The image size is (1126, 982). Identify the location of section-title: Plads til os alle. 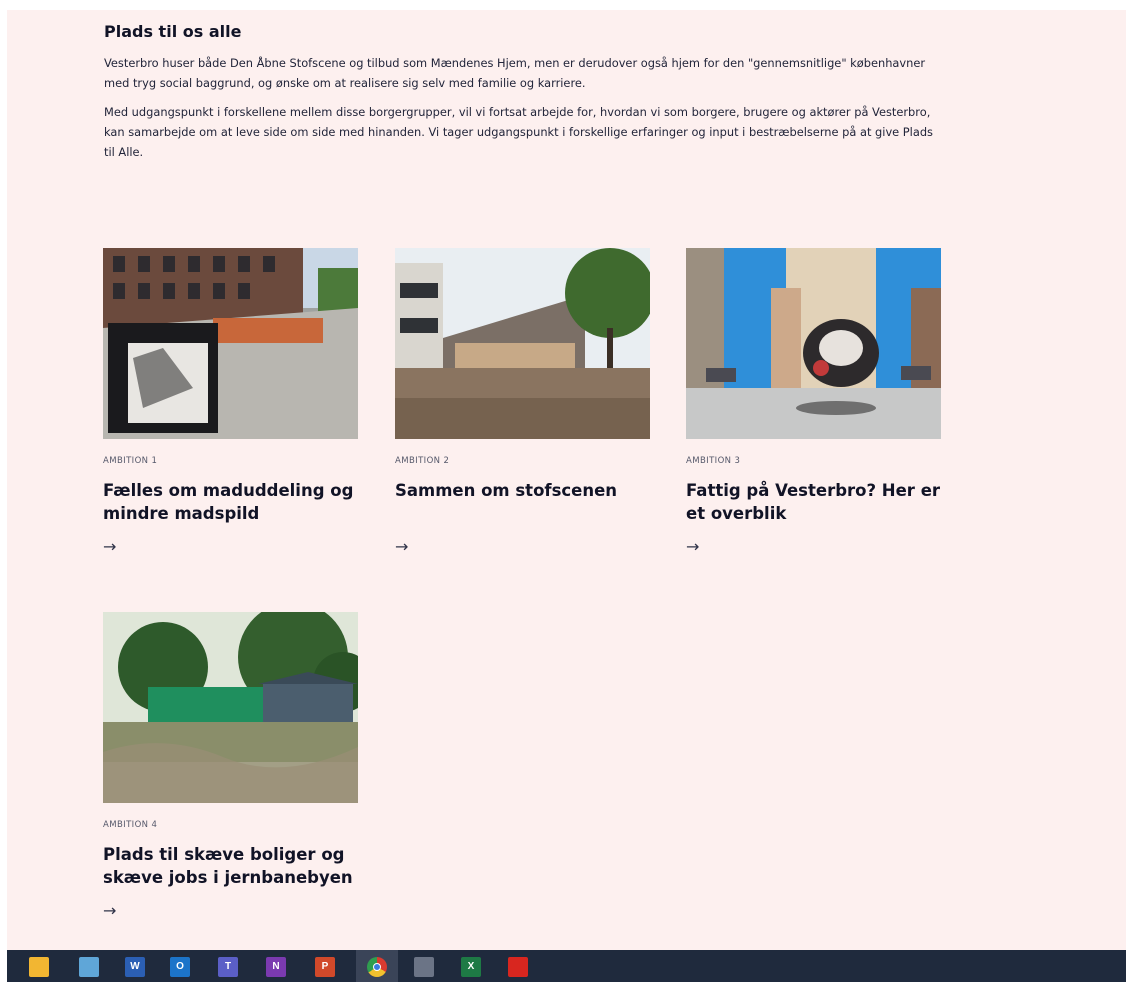
(173, 31).